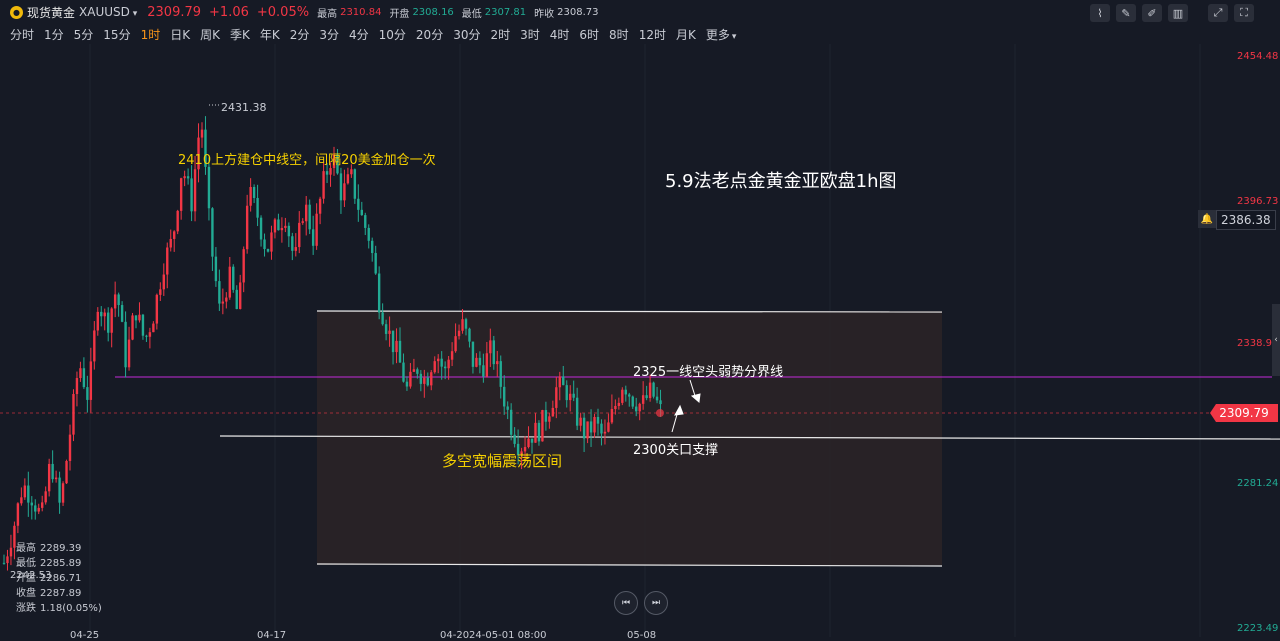 The height and width of the screenshot is (641, 1280). Describe the element at coordinates (359, 34) in the screenshot. I see `interval-tab: 4分` at that location.